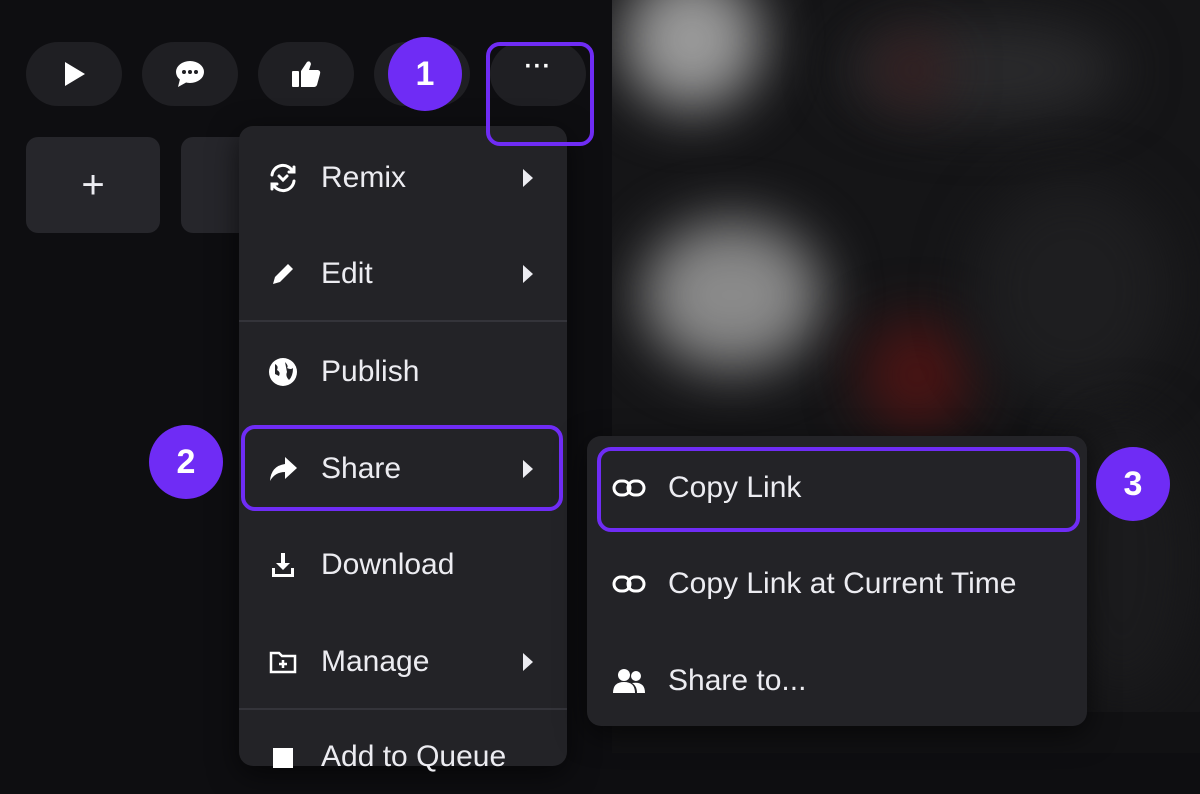 The width and height of the screenshot is (1200, 794). What do you see at coordinates (425, 74) in the screenshot?
I see `step-badge-1: 1` at bounding box center [425, 74].